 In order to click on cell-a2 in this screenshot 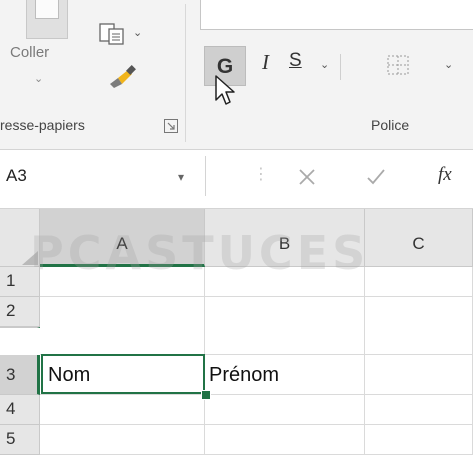, I will do `click(122, 326)`.